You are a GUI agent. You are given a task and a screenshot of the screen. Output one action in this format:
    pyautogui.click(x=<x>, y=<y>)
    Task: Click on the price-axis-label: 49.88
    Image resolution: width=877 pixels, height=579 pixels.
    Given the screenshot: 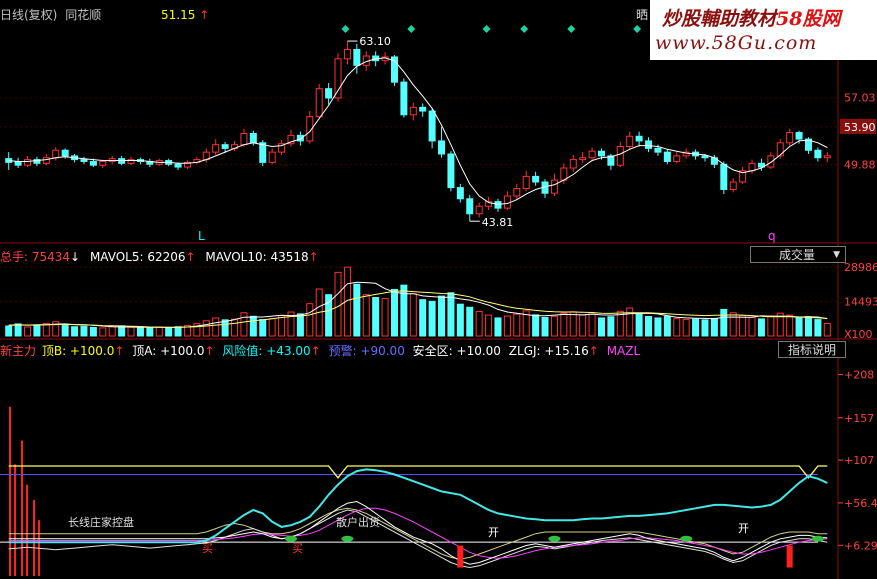 What is the action you would take?
    pyautogui.click(x=860, y=164)
    